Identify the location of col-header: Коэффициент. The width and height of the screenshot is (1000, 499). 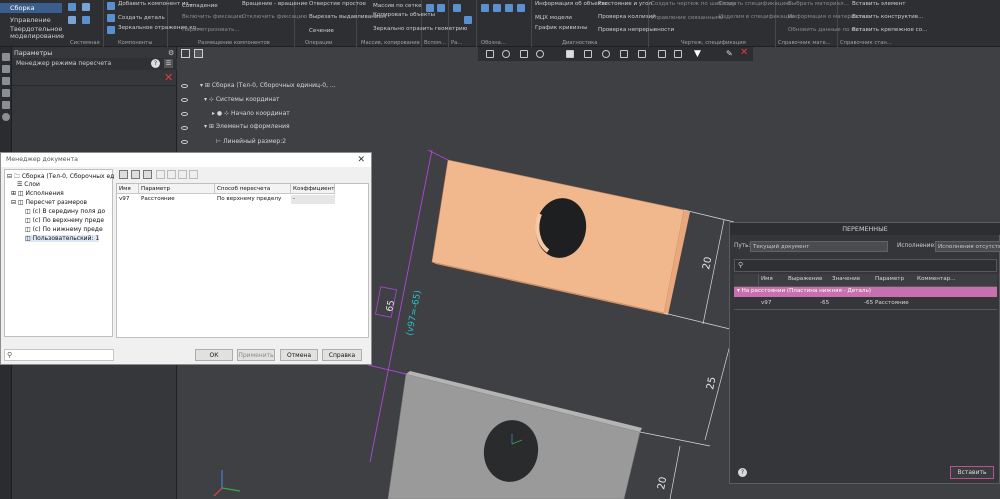
(313, 189).